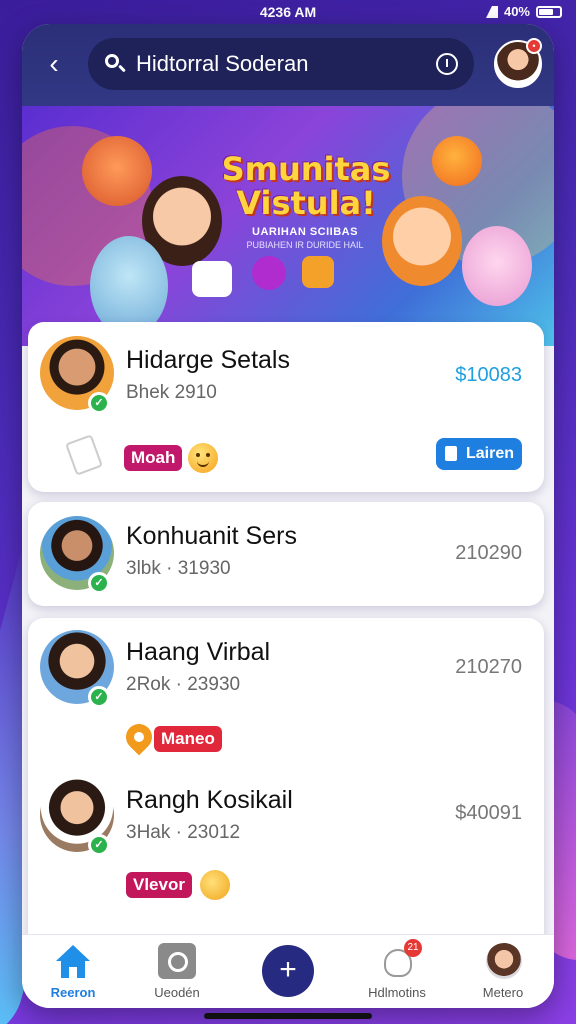 The width and height of the screenshot is (576, 1024). I want to click on add-button: +, so click(288, 971).